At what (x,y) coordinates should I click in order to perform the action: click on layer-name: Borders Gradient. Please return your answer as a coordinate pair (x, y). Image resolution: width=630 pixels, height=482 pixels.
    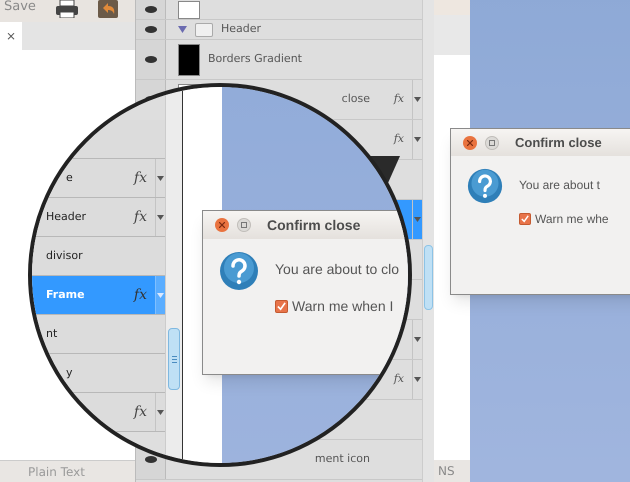
    Looking at the image, I should click on (255, 59).